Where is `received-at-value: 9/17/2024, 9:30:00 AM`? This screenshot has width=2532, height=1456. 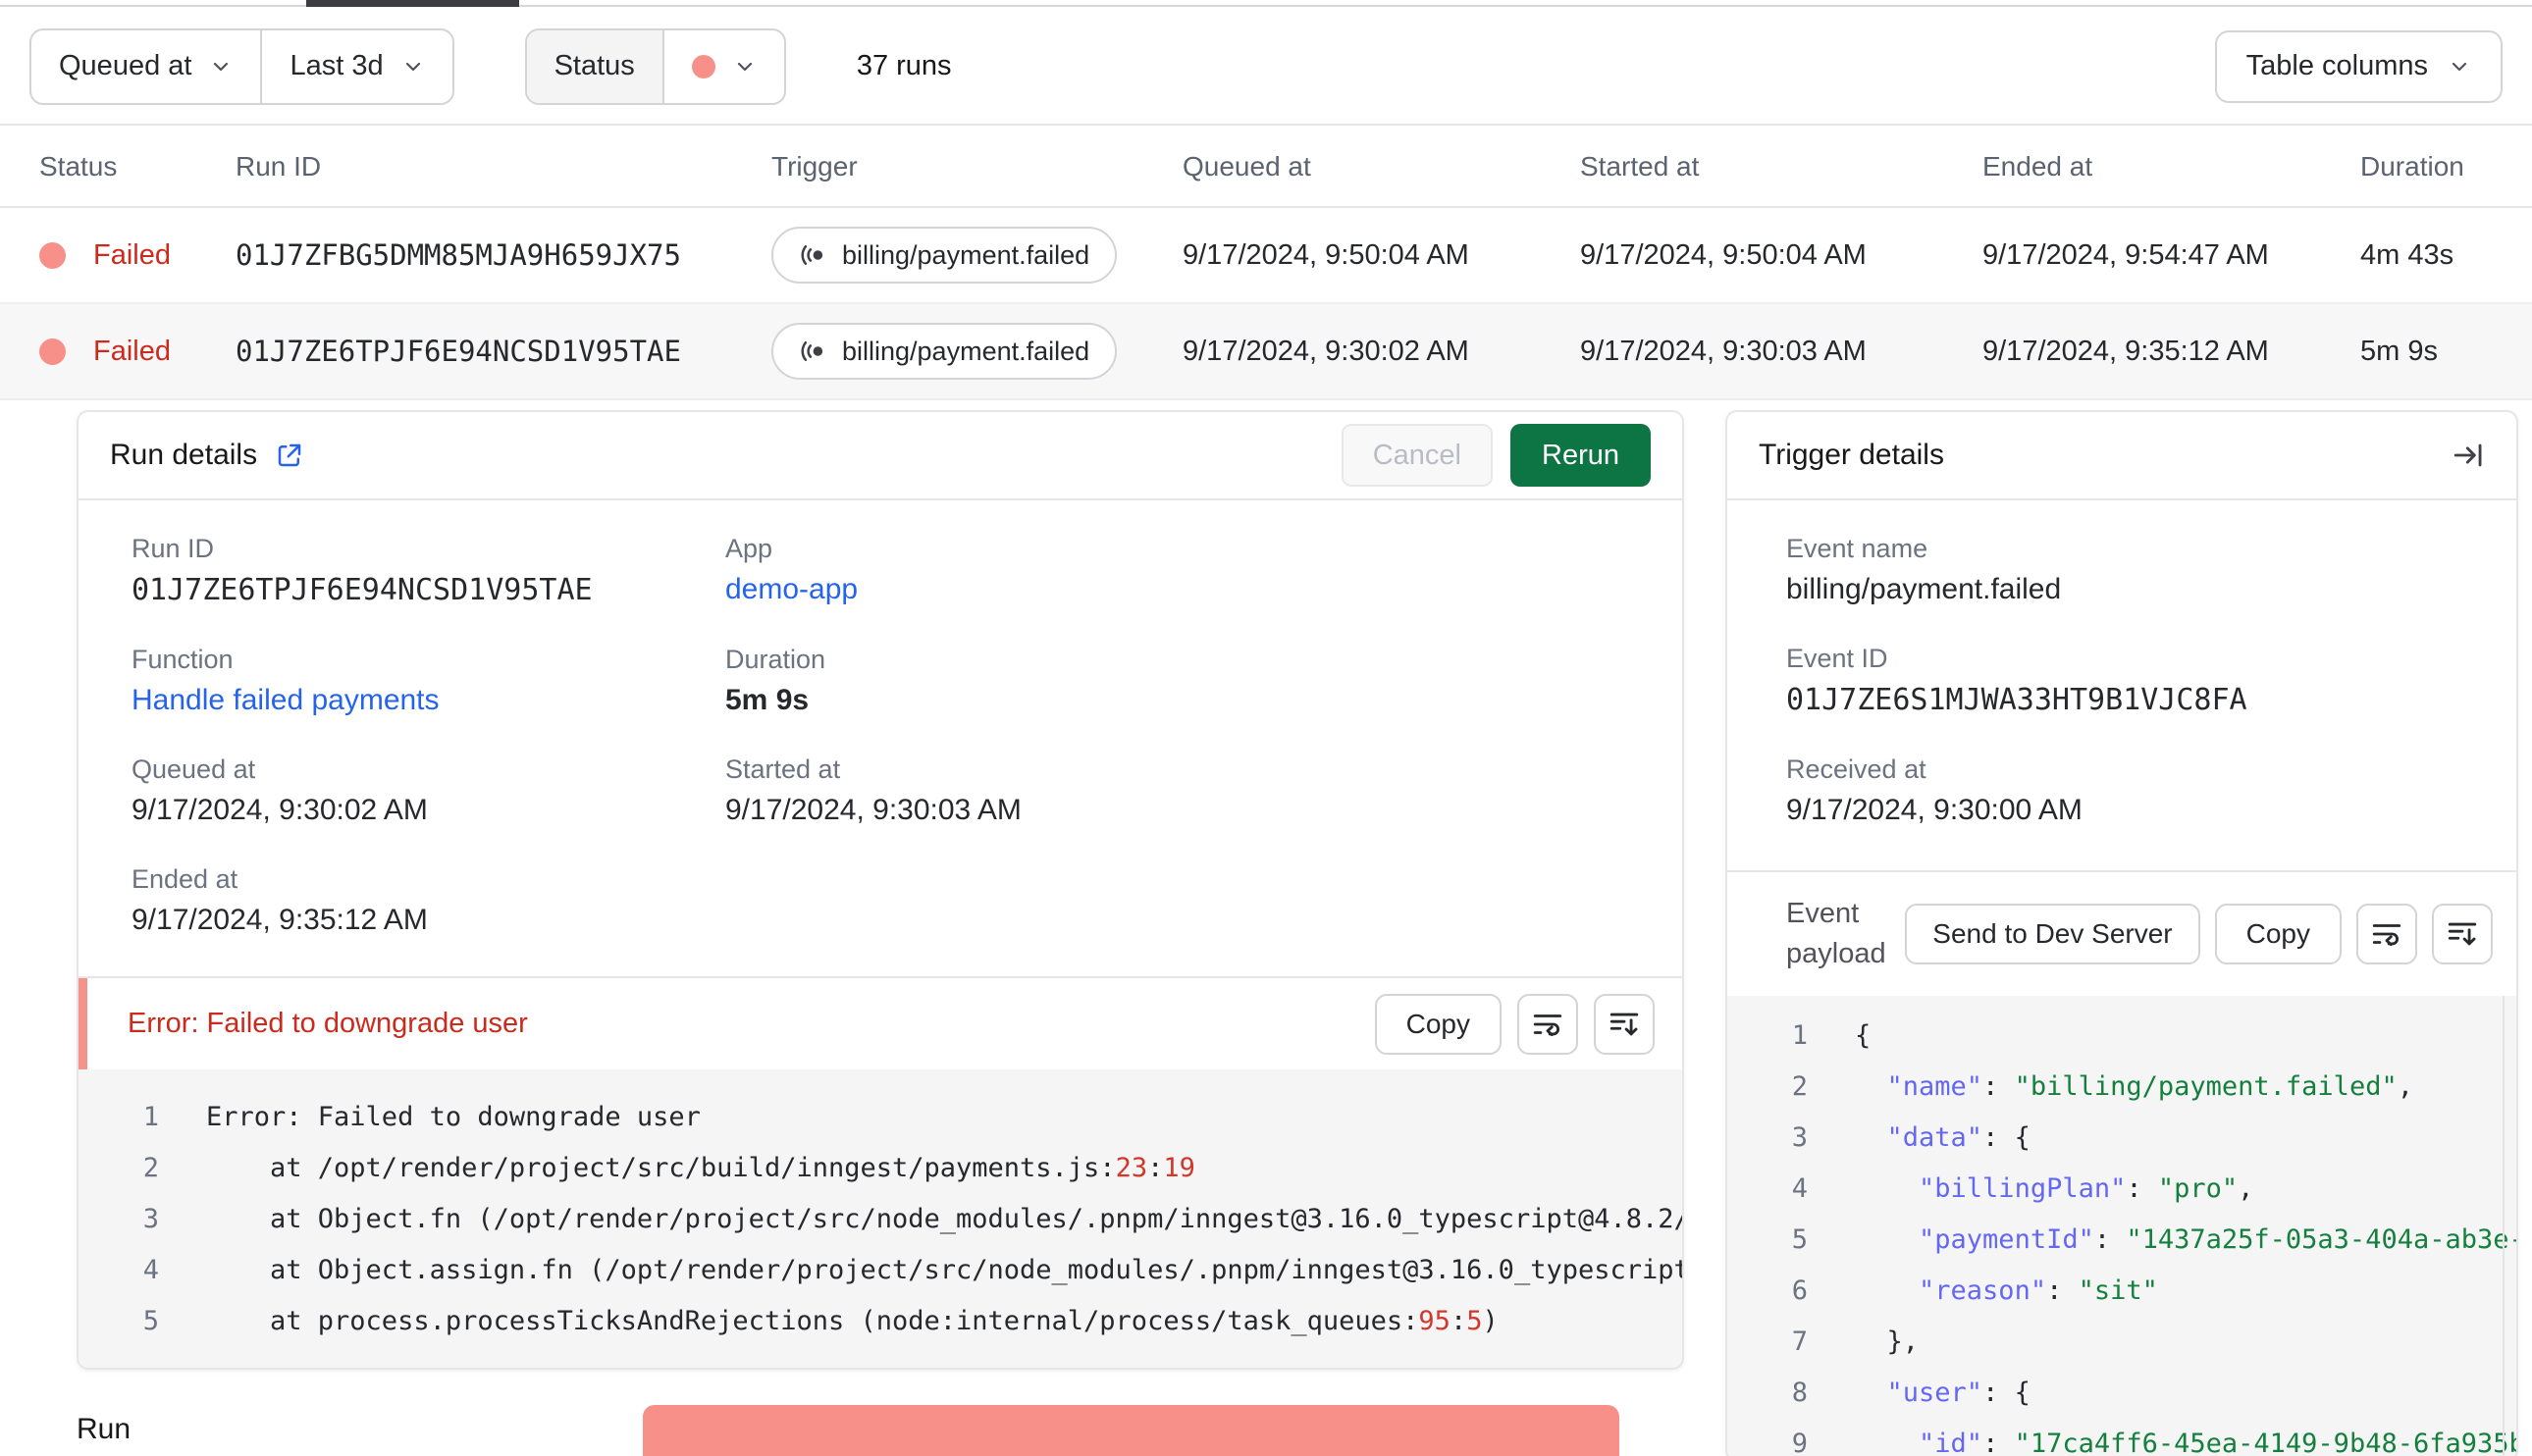 received-at-value: 9/17/2024, 9:30:00 AM is located at coordinates (1934, 810).